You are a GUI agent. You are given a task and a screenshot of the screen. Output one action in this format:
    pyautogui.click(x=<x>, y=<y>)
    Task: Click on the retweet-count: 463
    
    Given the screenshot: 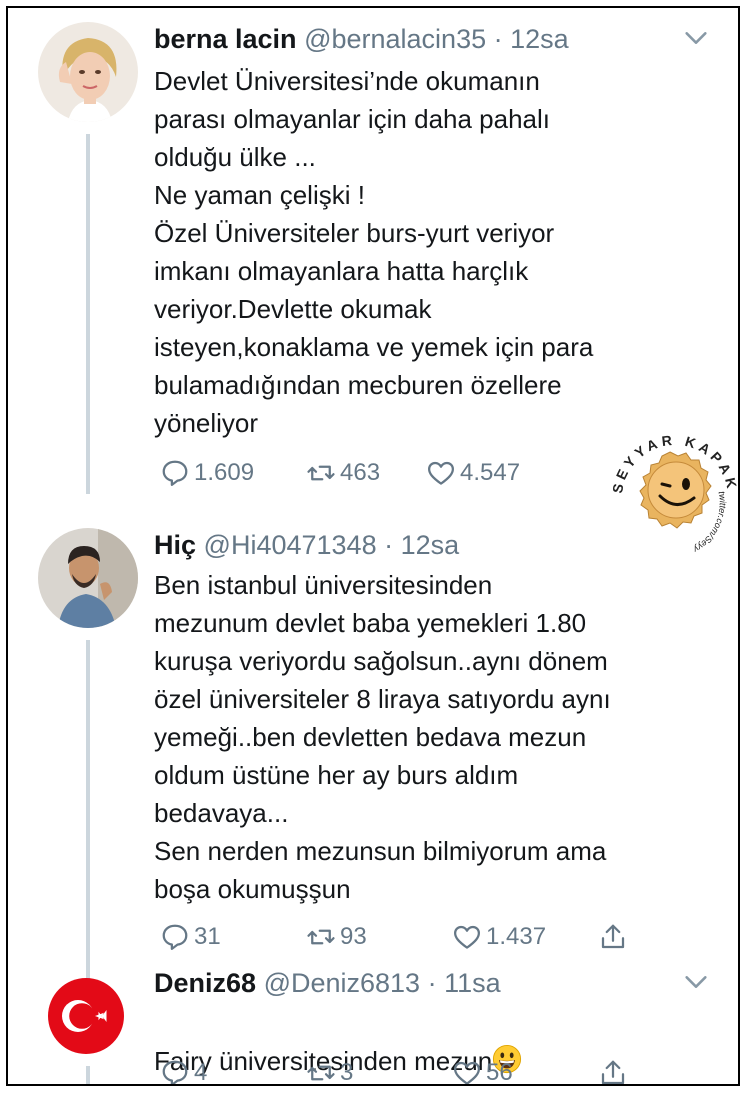 What is the action you would take?
    pyautogui.click(x=360, y=472)
    